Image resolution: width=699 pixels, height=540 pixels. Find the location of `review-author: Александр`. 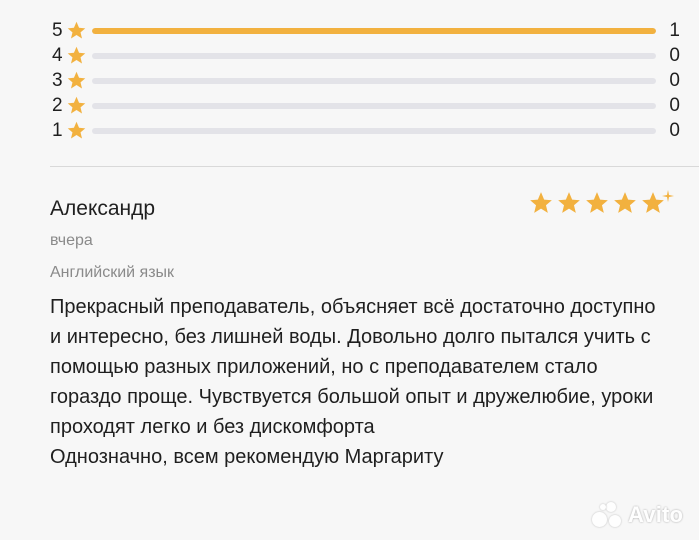

review-author: Александр is located at coordinates (103, 208).